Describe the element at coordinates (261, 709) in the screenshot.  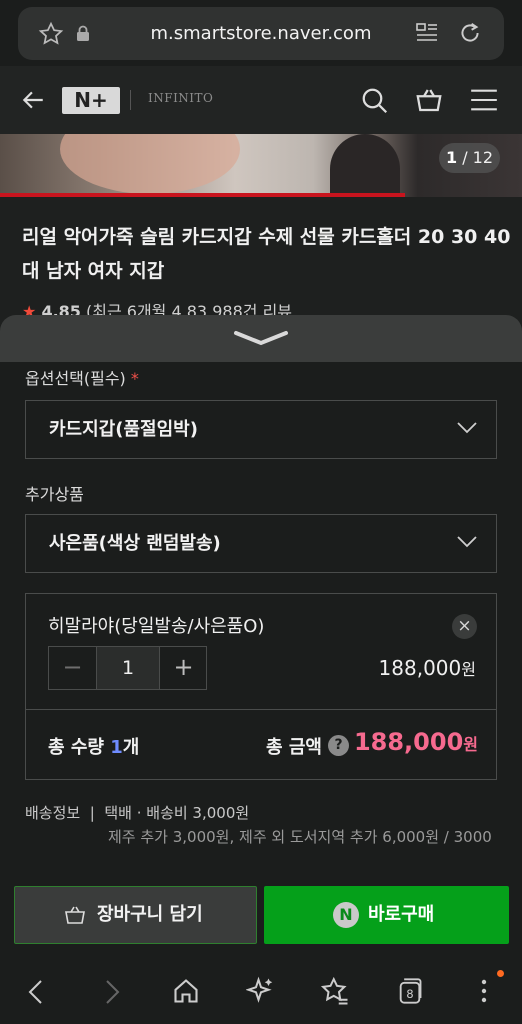
I see `summary-divider` at that location.